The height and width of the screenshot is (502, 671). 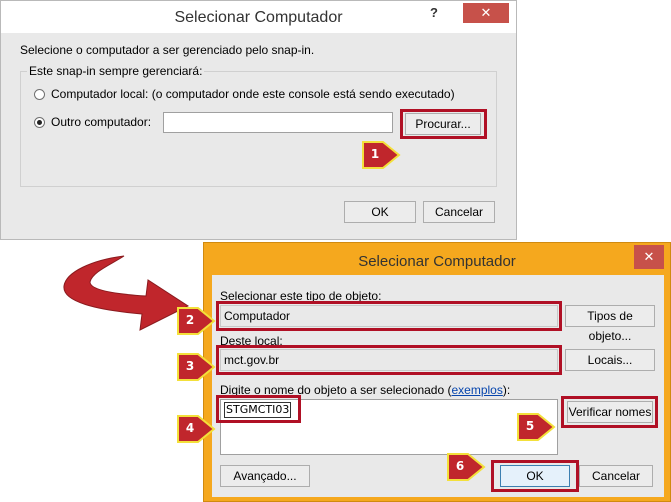 I want to click on highlight-location, so click(x=389, y=360).